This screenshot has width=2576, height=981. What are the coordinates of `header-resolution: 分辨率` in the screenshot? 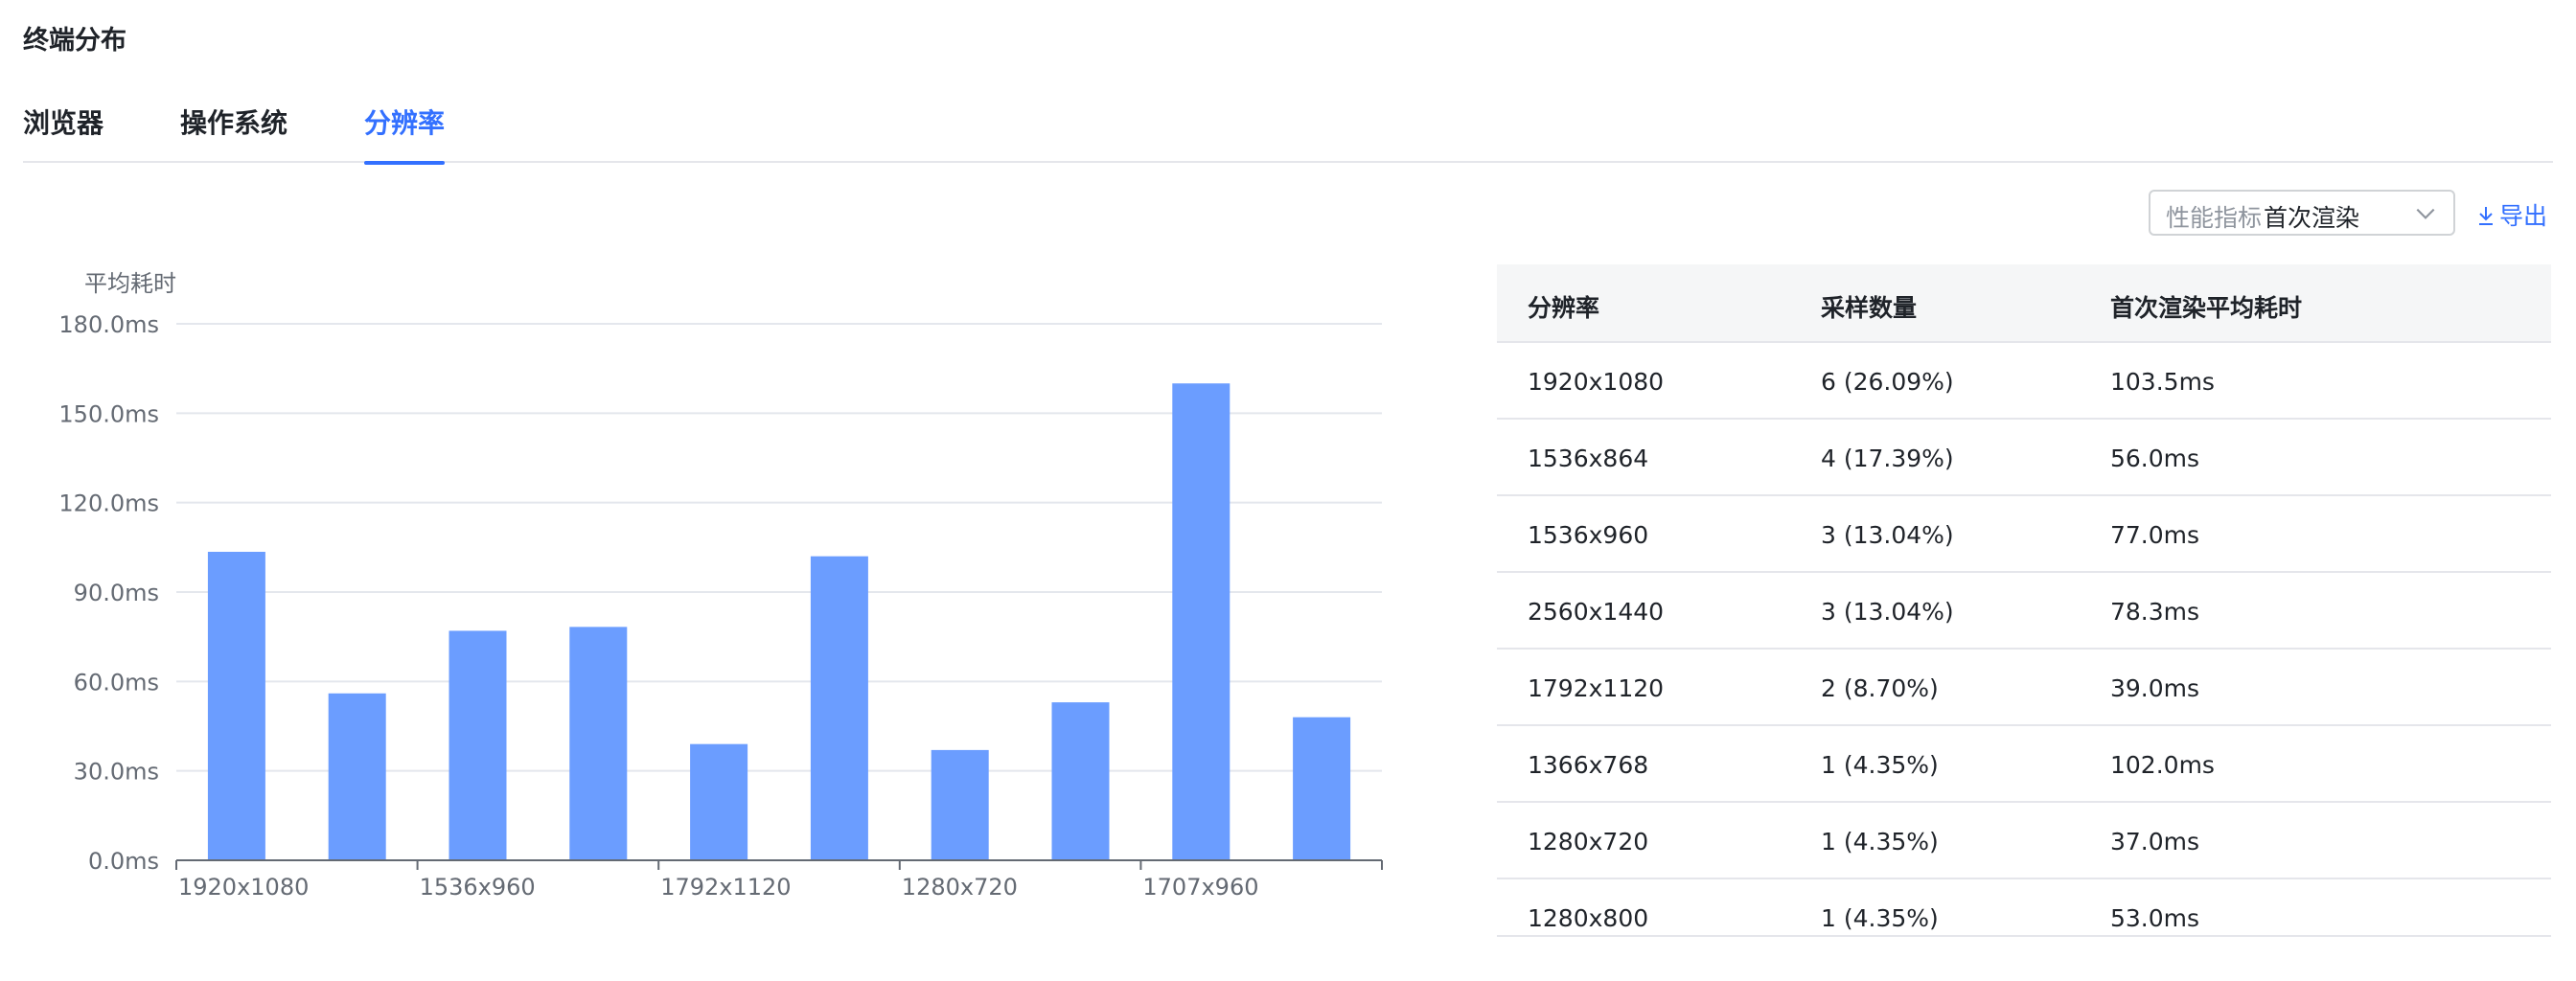 It's located at (1564, 308).